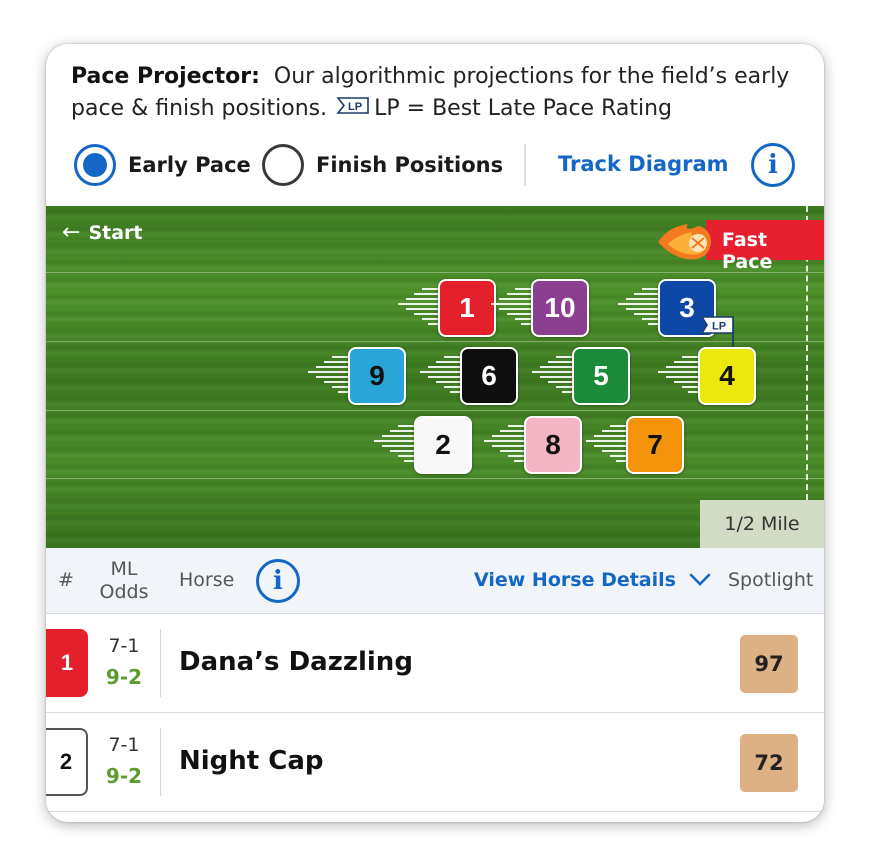 This screenshot has width=870, height=868. What do you see at coordinates (278, 581) in the screenshot?
I see `horse-info-icon: i` at bounding box center [278, 581].